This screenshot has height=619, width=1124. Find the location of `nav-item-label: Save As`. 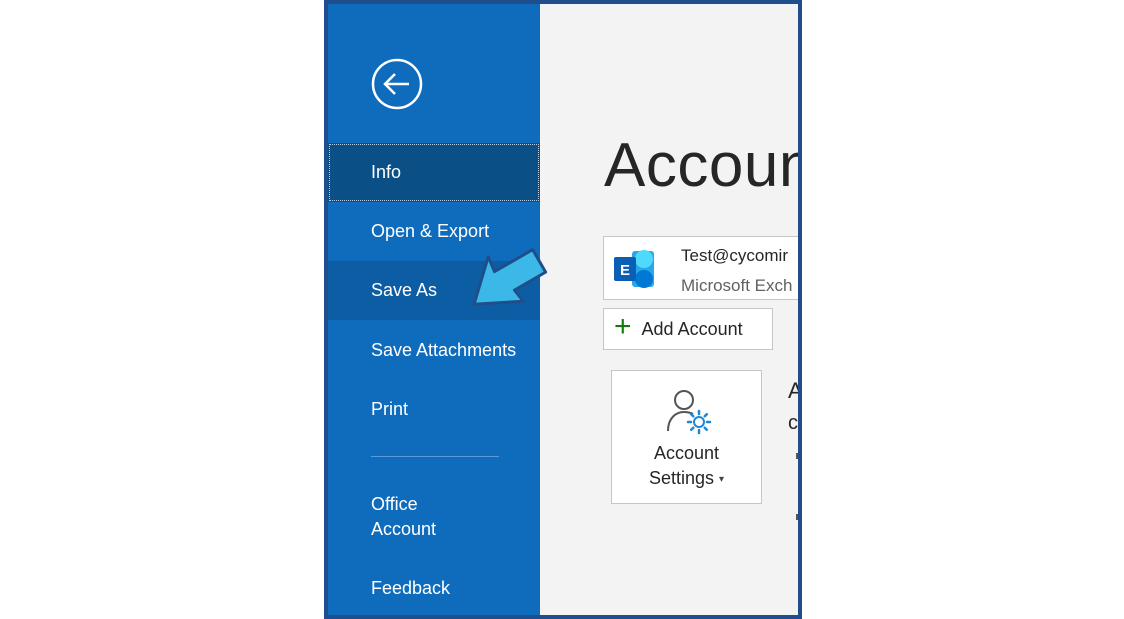

nav-item-label: Save As is located at coordinates (404, 290).